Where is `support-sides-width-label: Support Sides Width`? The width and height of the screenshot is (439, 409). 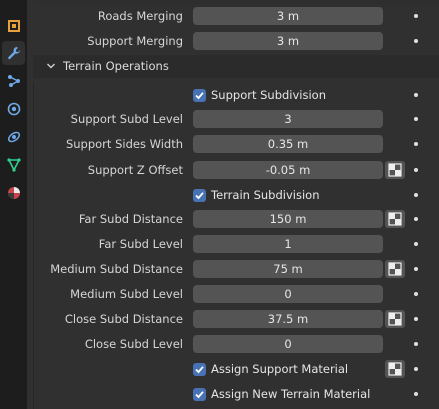
support-sides-width-label: Support Sides Width is located at coordinates (124, 144).